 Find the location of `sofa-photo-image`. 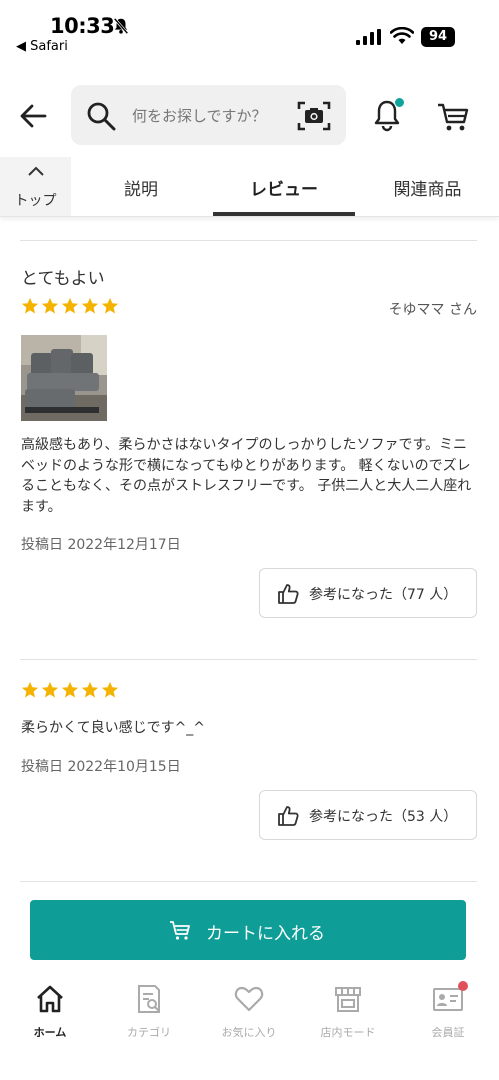

sofa-photo-image is located at coordinates (64, 378).